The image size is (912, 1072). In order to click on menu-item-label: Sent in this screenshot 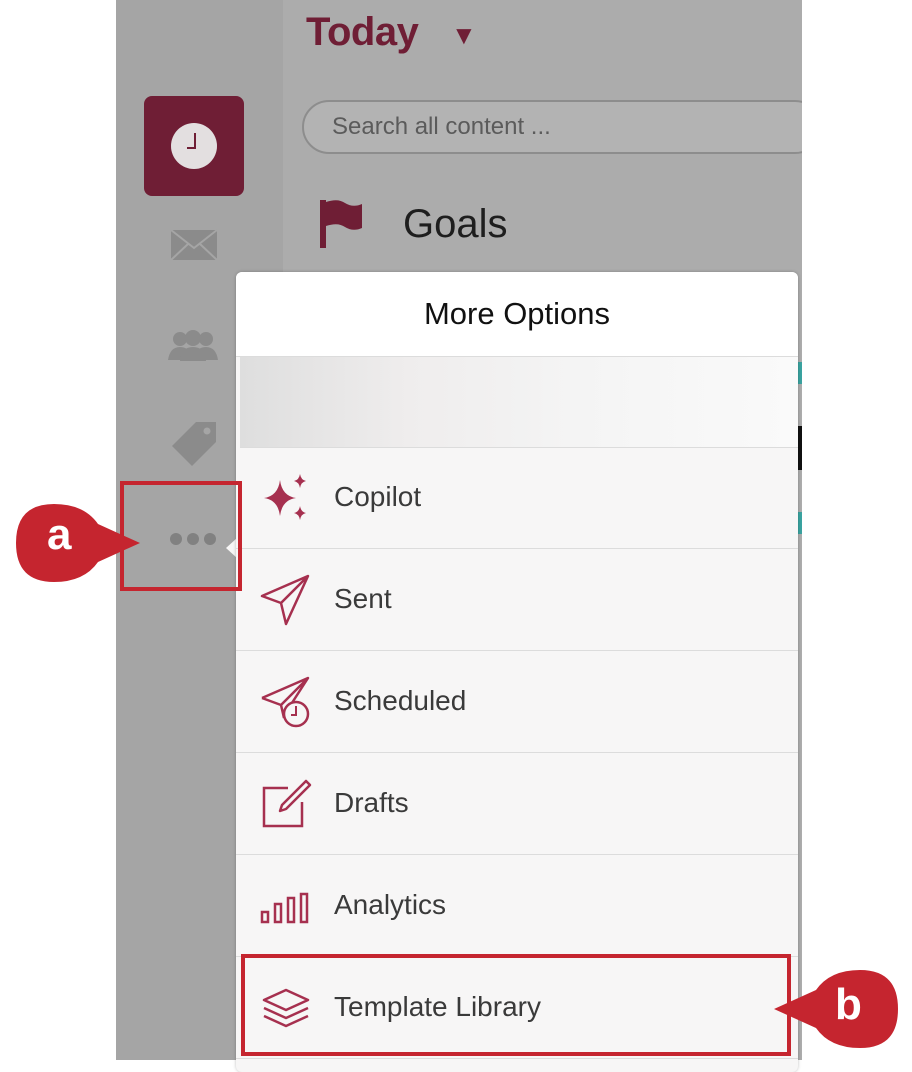, I will do `click(363, 598)`.